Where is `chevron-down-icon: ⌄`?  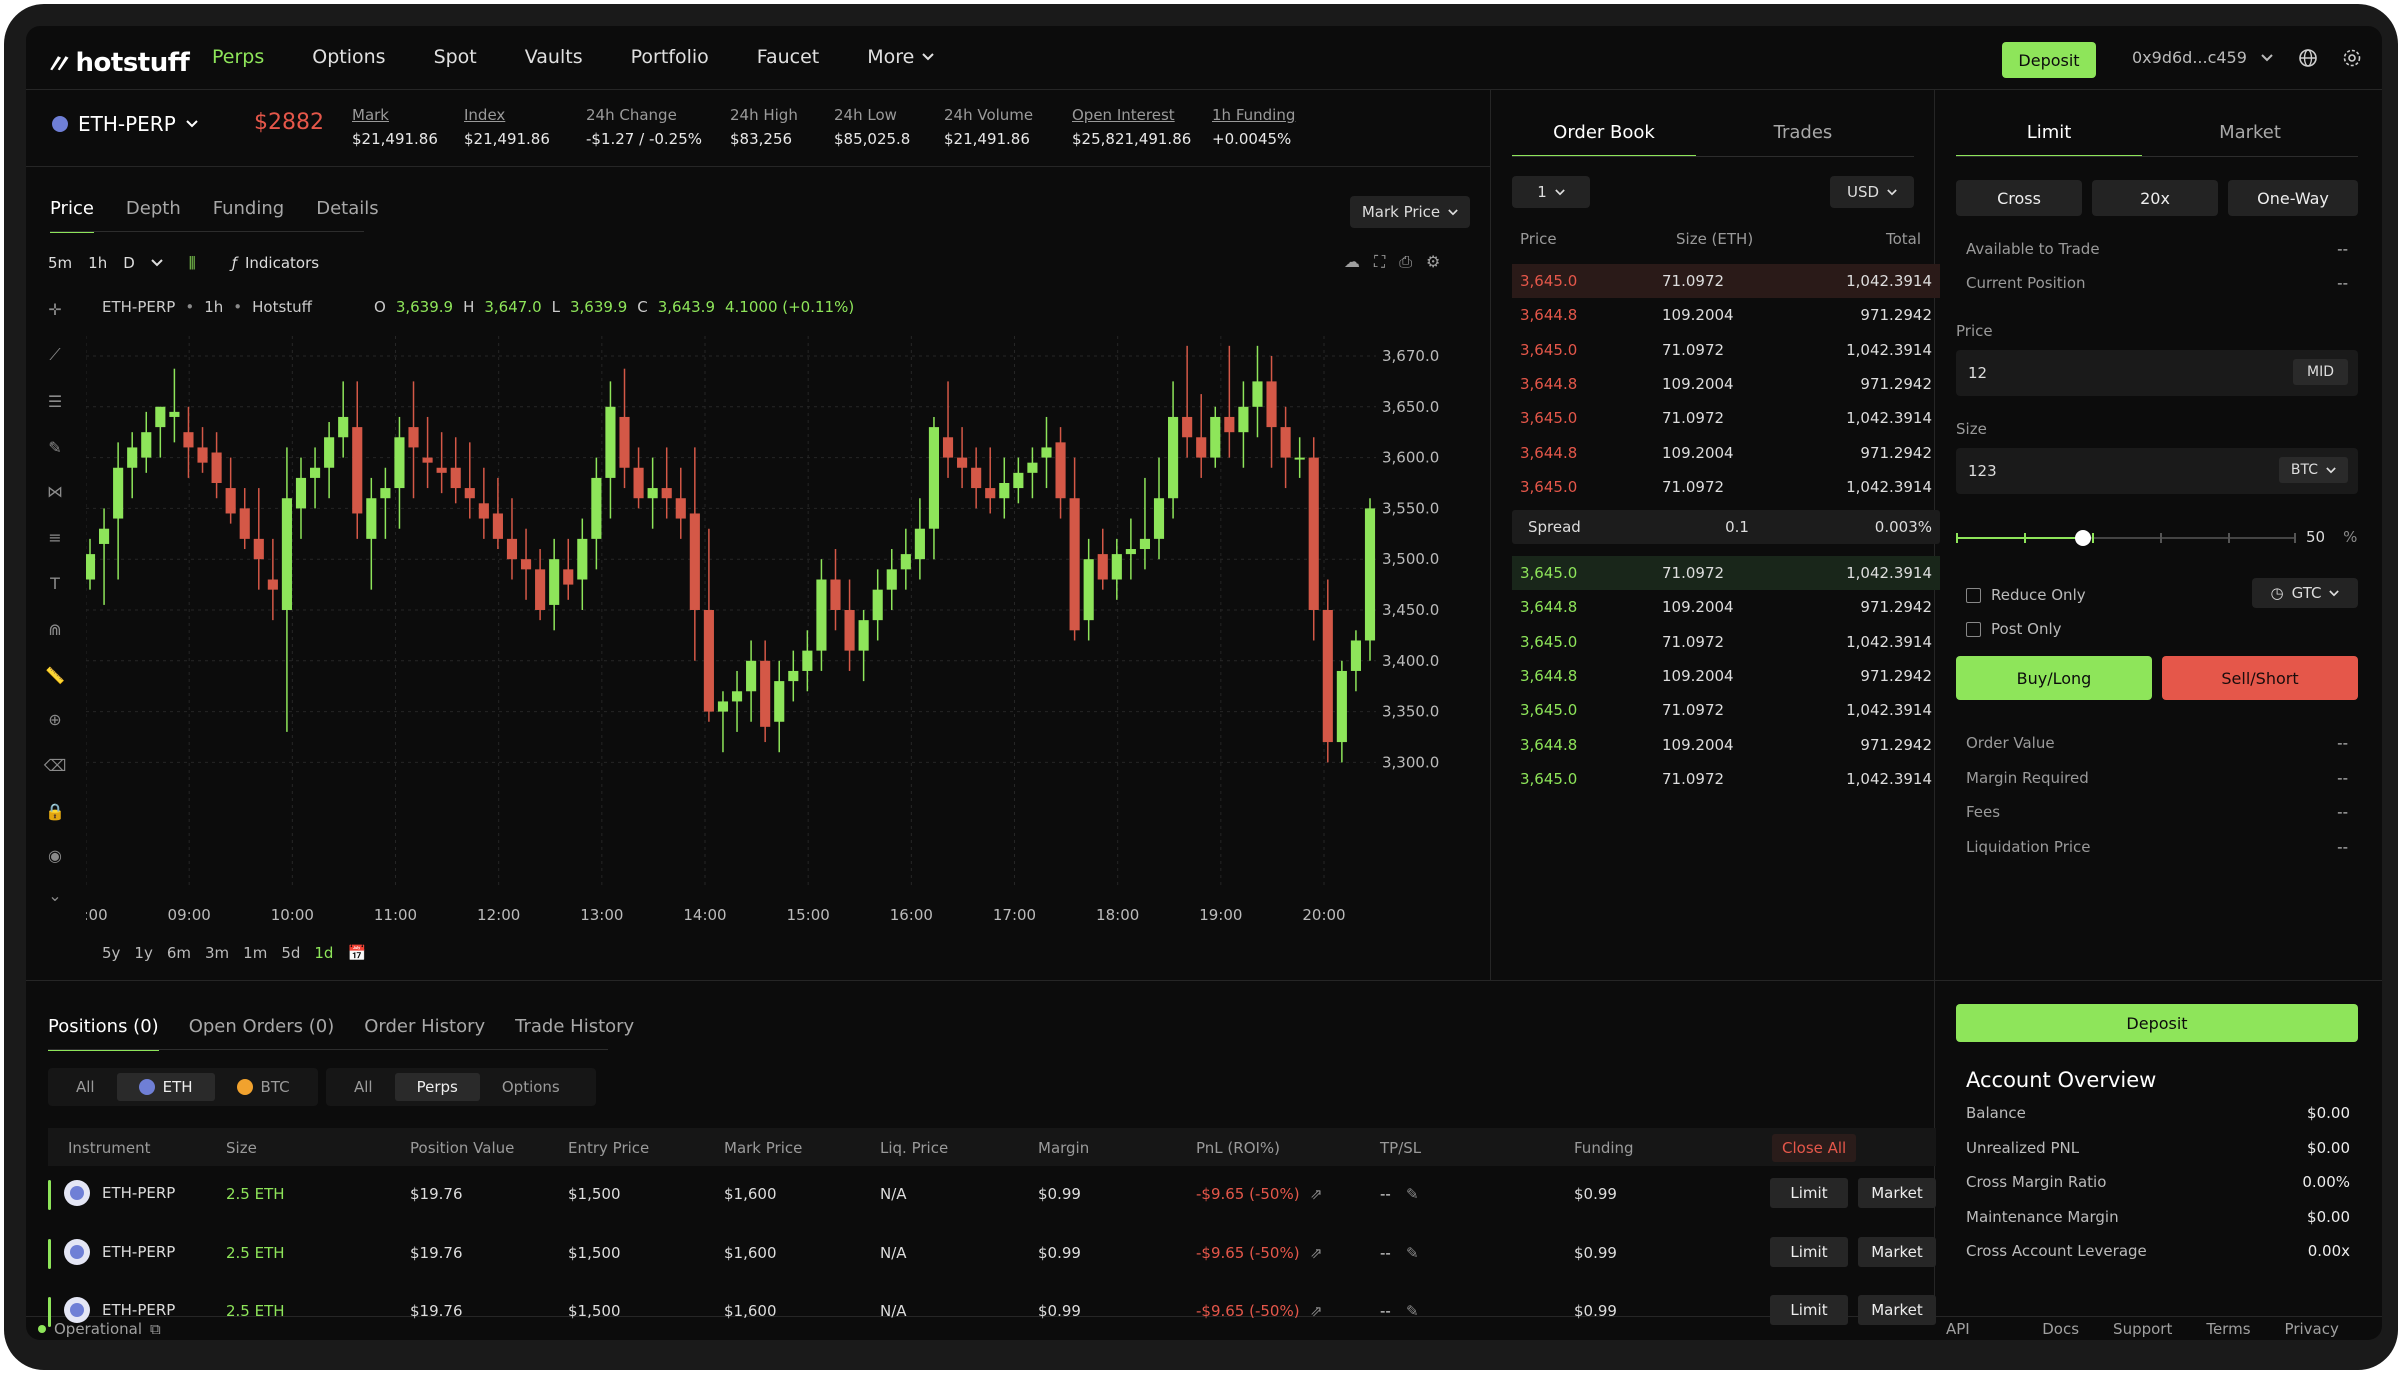
chevron-down-icon: ⌄ is located at coordinates (55, 895).